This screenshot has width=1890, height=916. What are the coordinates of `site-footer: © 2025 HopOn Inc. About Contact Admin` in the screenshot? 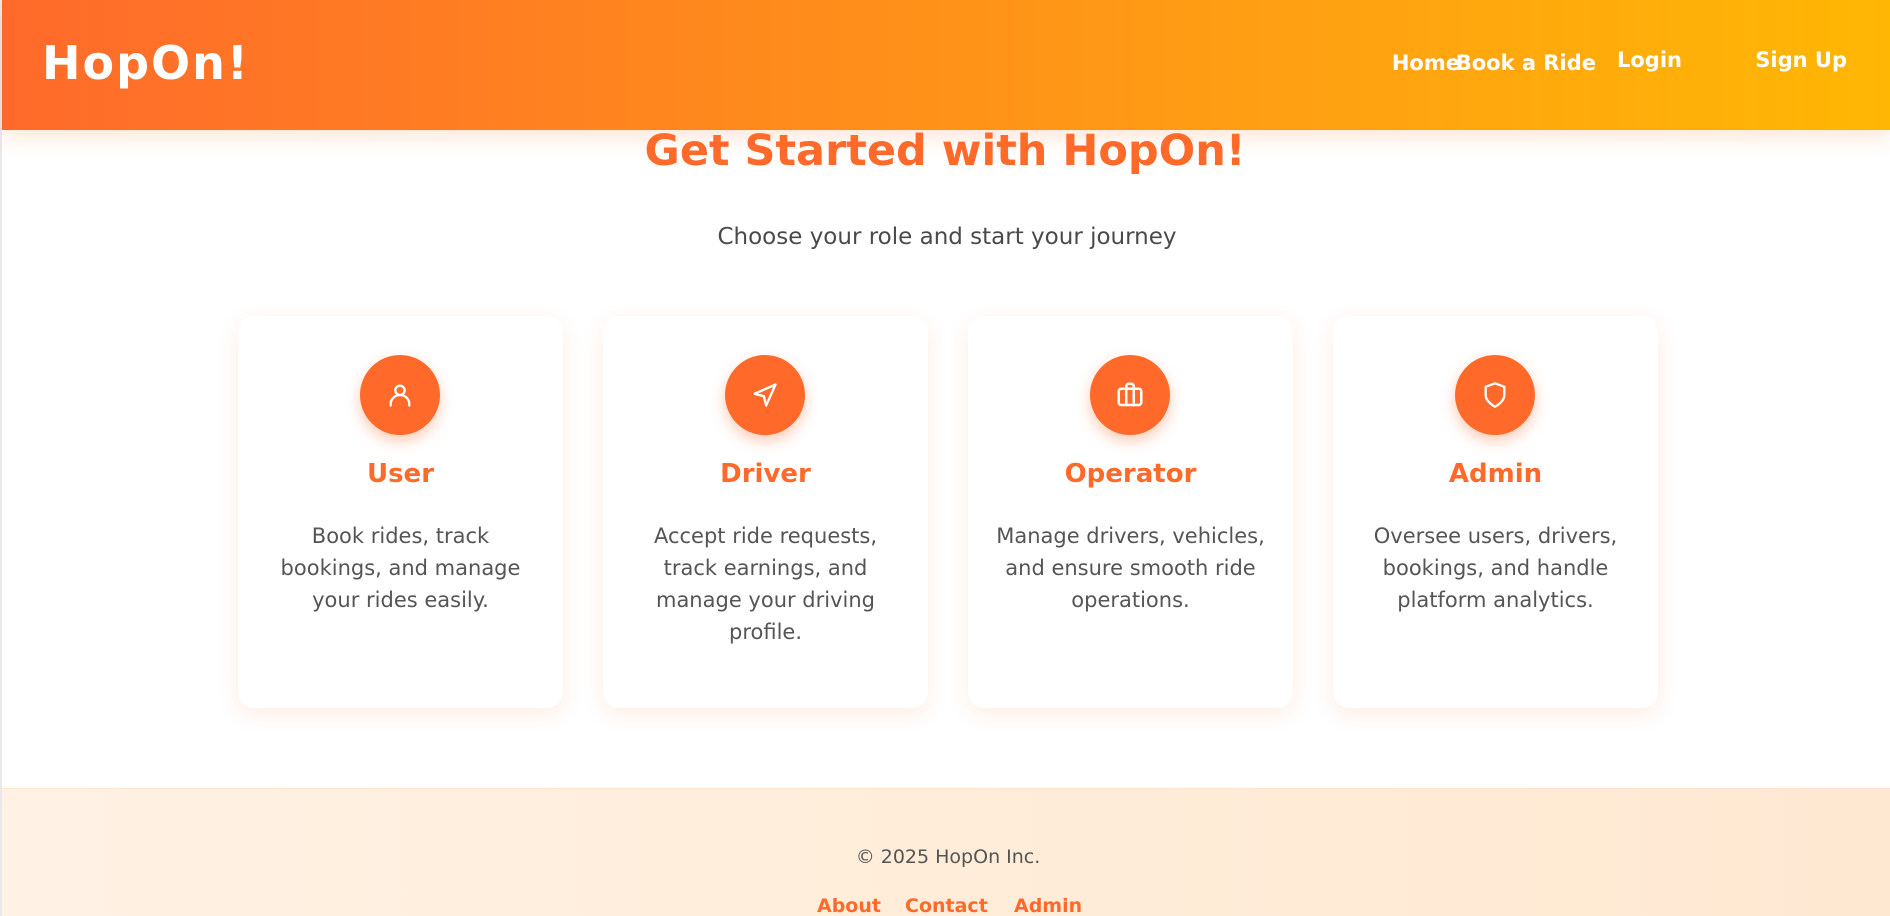 It's located at (946, 852).